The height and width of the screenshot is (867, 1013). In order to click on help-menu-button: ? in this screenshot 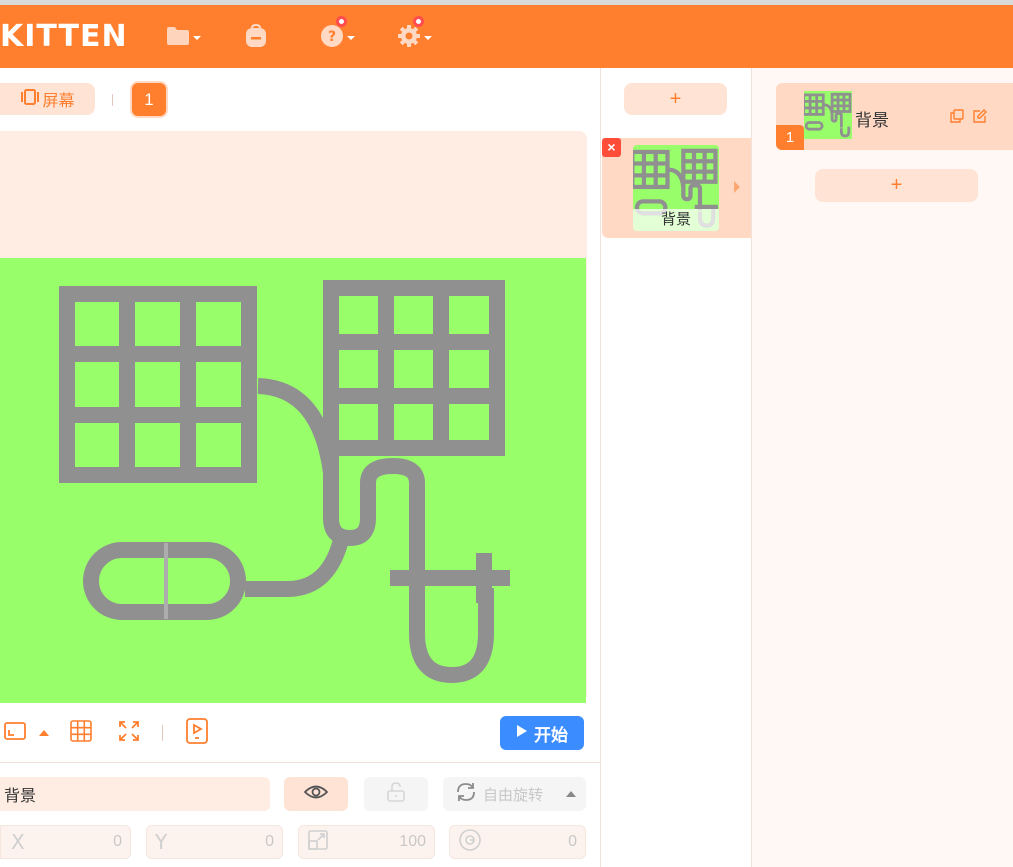, I will do `click(337, 33)`.